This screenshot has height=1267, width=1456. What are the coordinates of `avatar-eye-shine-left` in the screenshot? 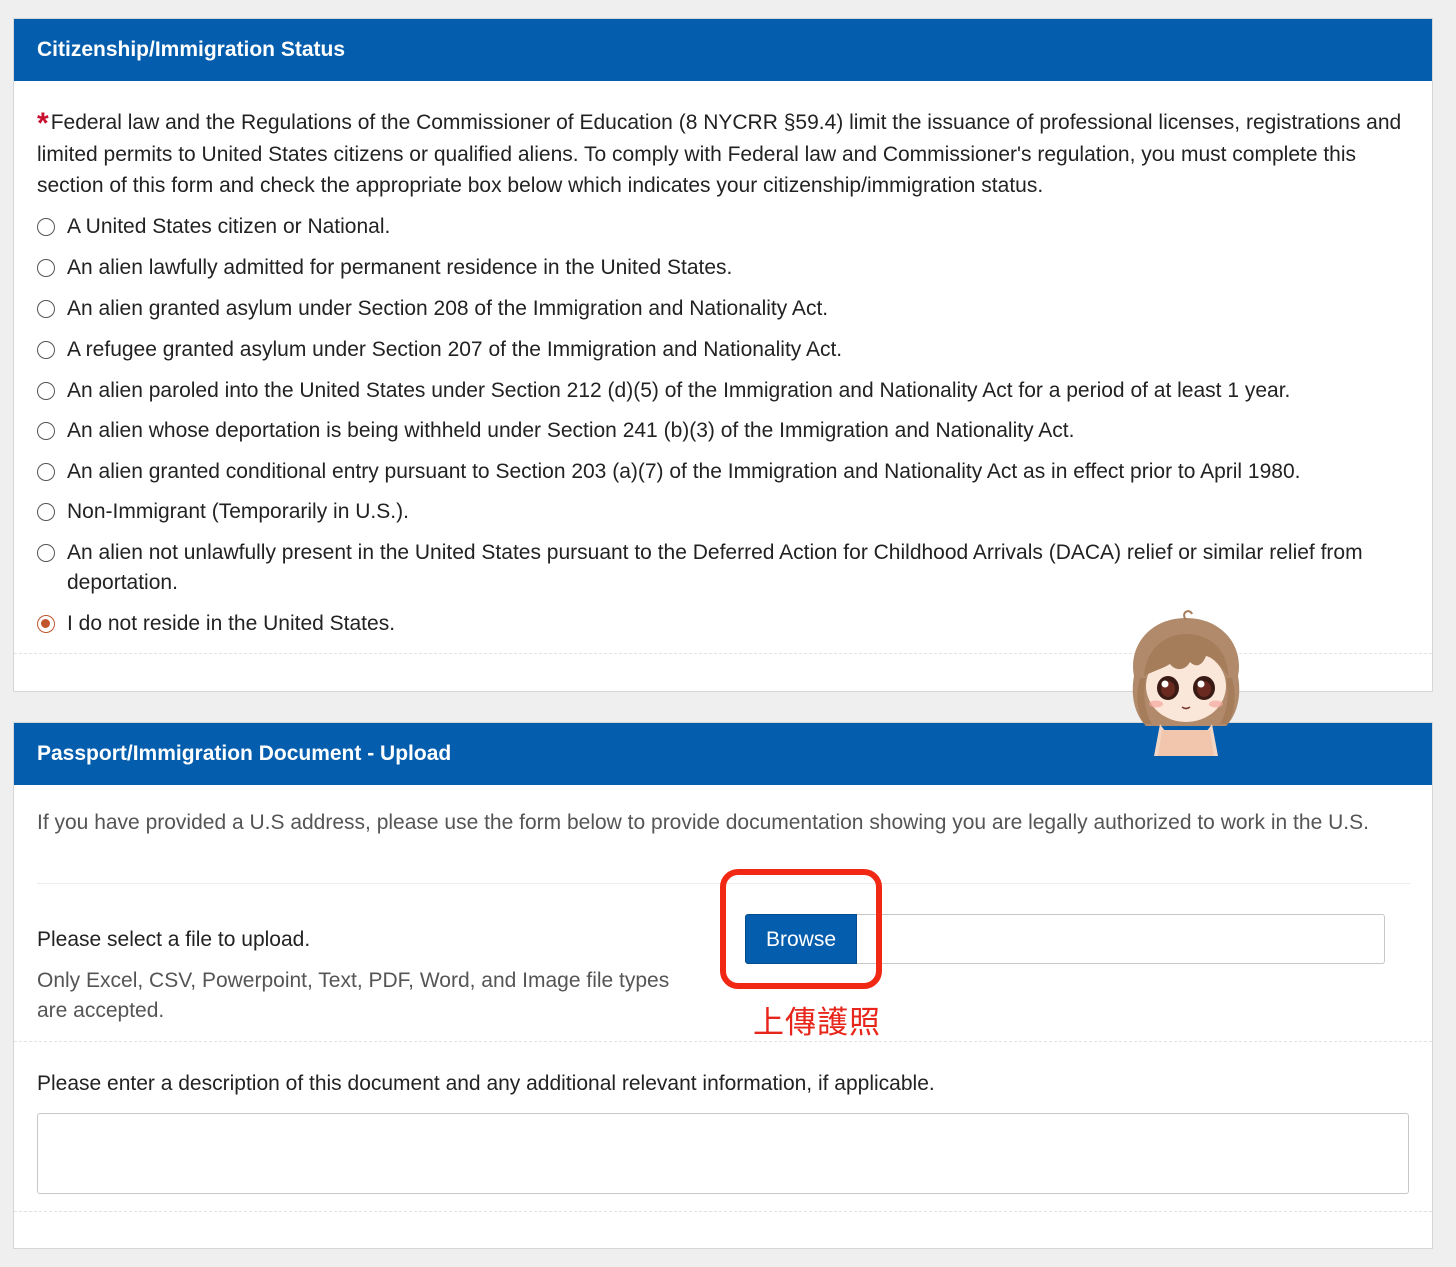 It's located at (1165, 684).